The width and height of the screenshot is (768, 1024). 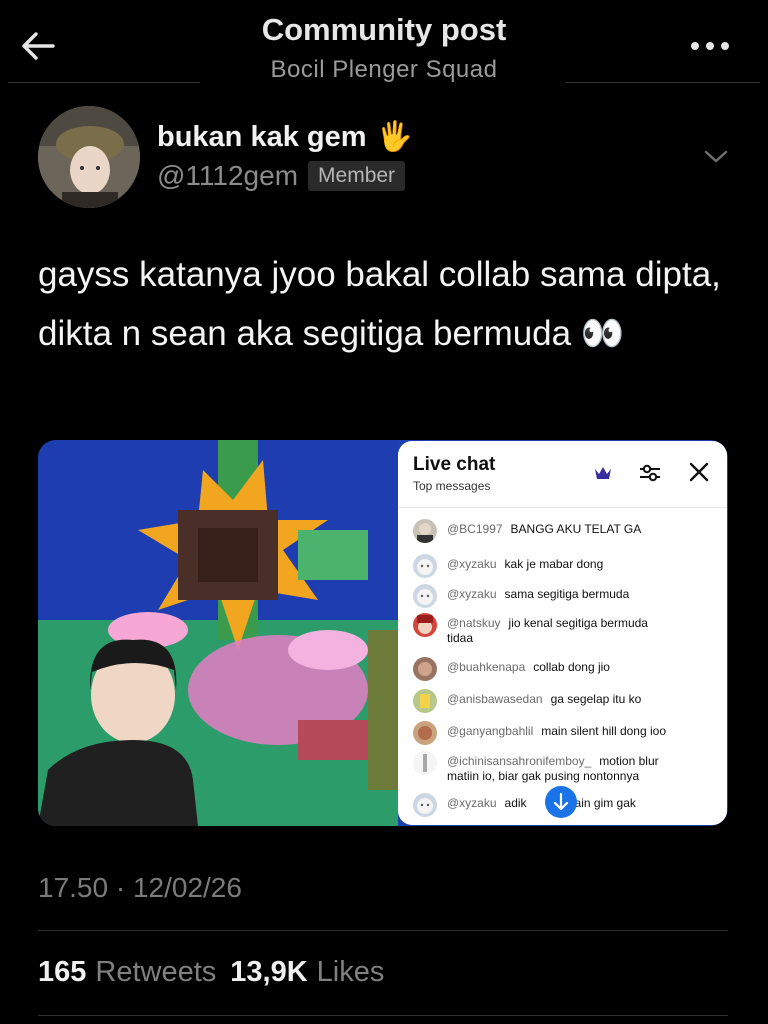 I want to click on chat-username: @ganyangbahlil, so click(x=490, y=731).